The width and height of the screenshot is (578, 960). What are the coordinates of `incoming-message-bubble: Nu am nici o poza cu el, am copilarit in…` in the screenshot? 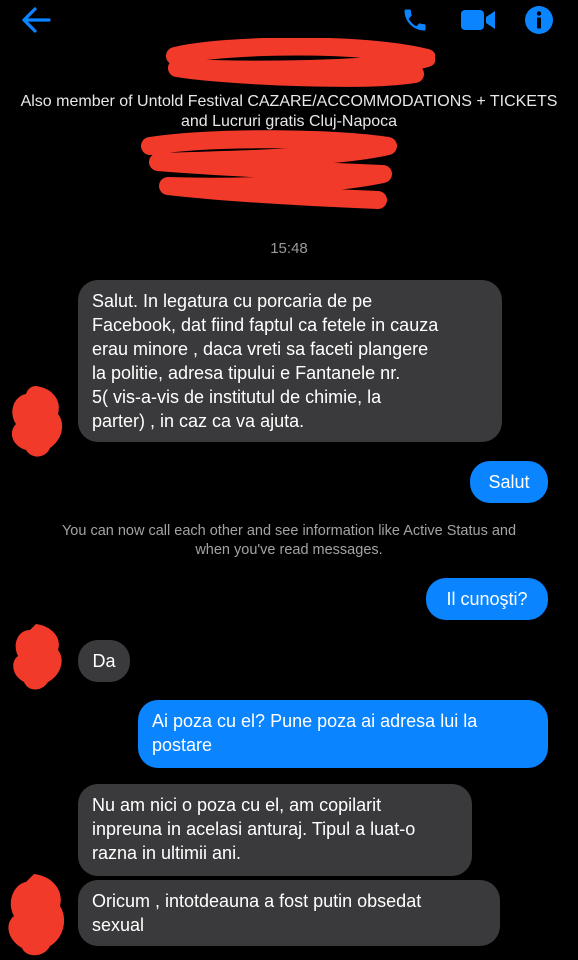 It's located at (275, 830).